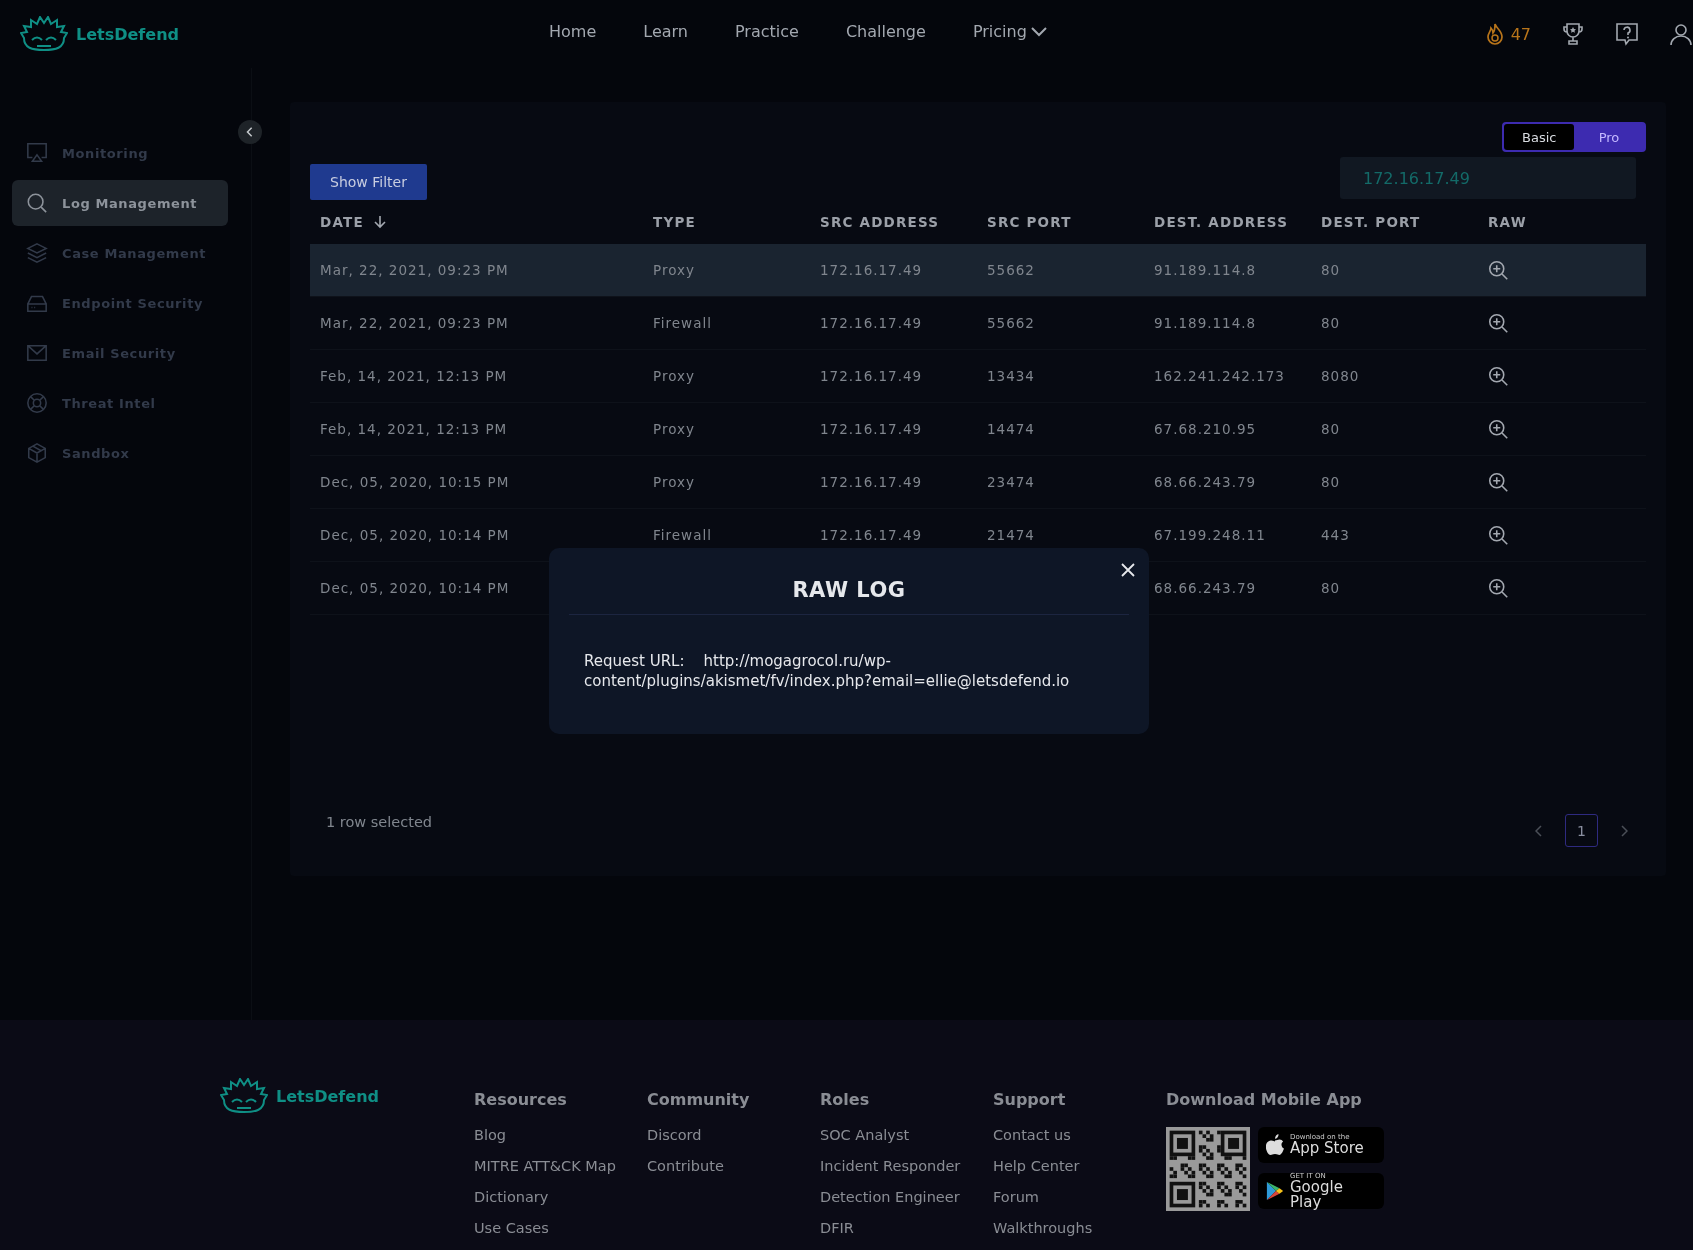 Image resolution: width=1693 pixels, height=1250 pixels. What do you see at coordinates (1009, 31) in the screenshot?
I see `nav-link: Pricing` at bounding box center [1009, 31].